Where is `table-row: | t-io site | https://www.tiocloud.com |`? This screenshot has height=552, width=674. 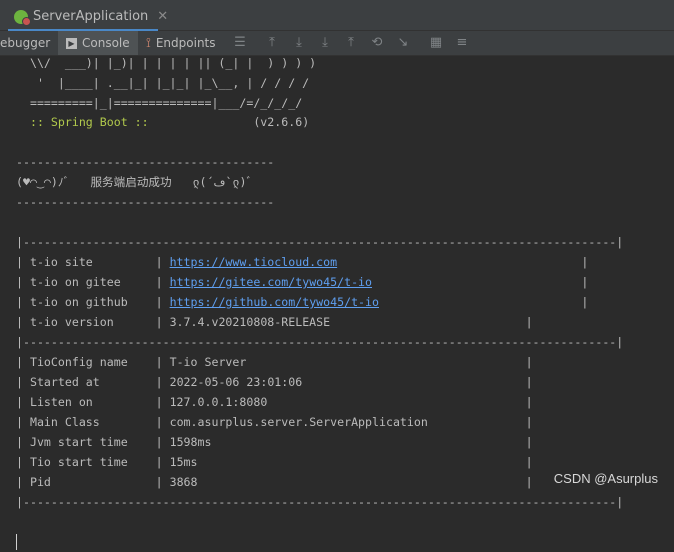
table-row: | t-io site | https://www.tiocloud.com | is located at coordinates (302, 262).